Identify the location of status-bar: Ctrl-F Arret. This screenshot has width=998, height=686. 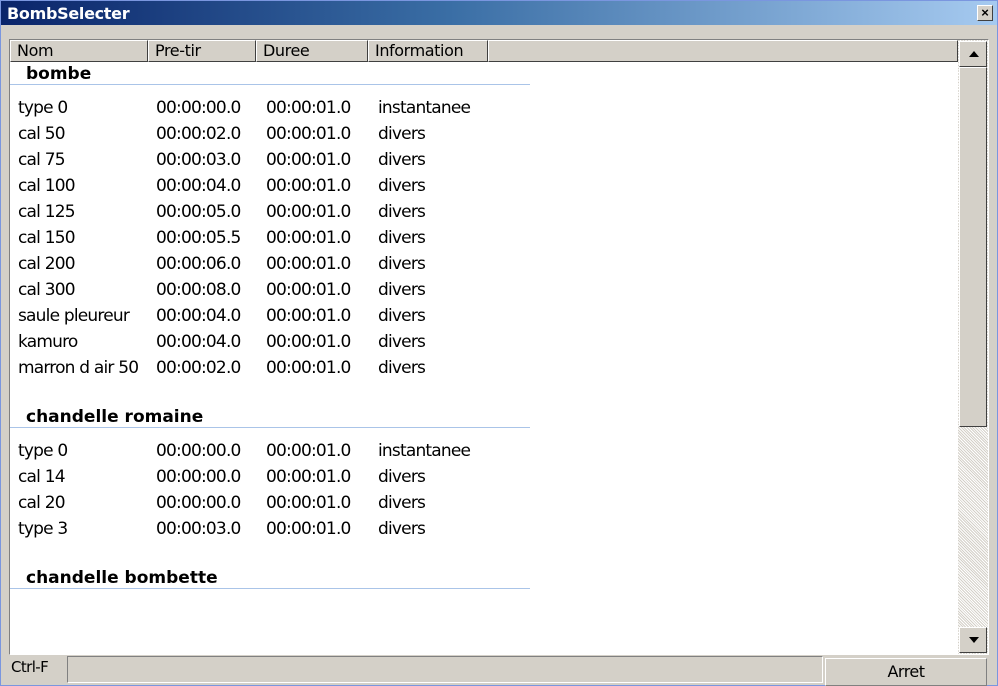
(499, 671).